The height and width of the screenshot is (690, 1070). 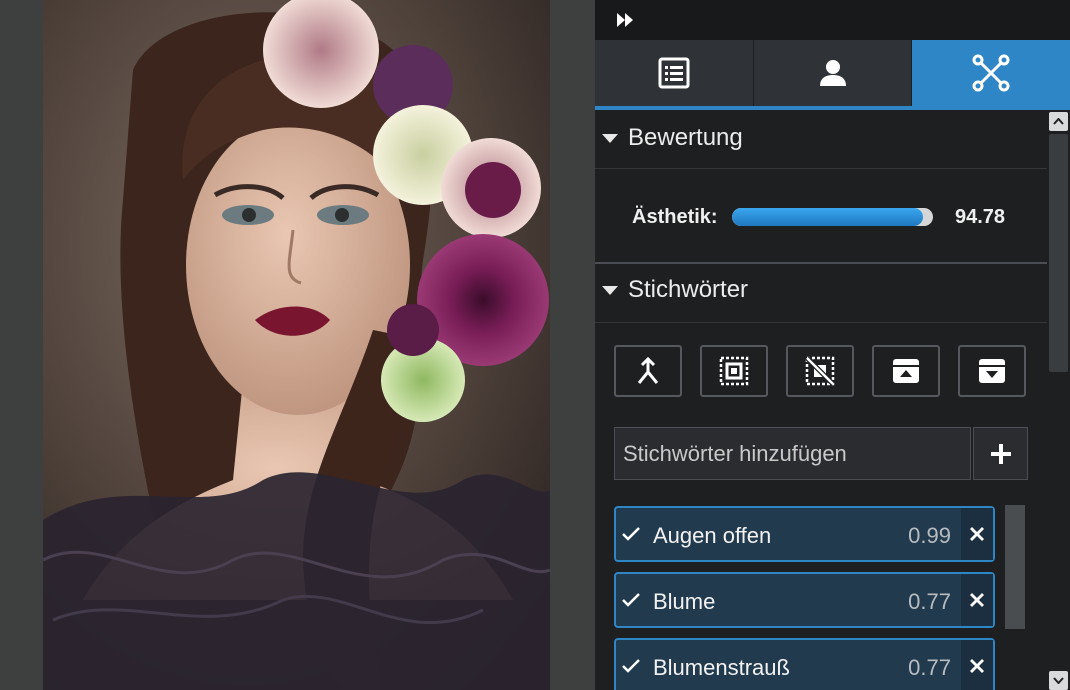 What do you see at coordinates (684, 601) in the screenshot?
I see `keyword-label: Blume` at bounding box center [684, 601].